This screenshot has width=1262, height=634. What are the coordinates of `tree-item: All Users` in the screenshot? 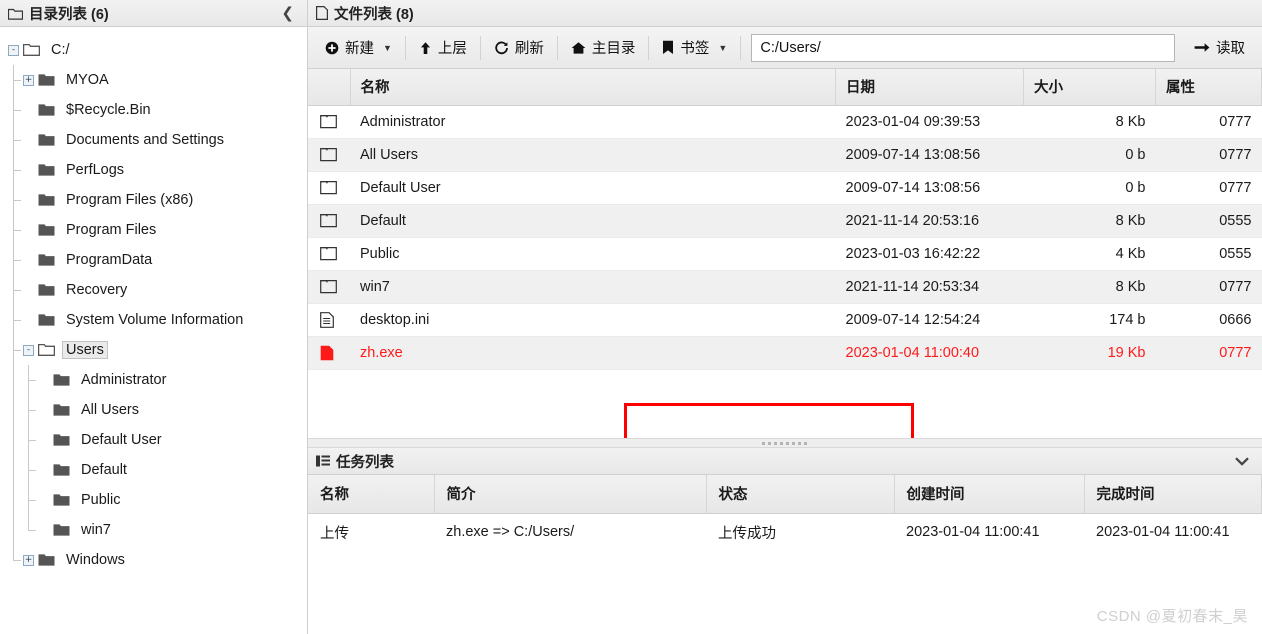 It's located at (153, 410).